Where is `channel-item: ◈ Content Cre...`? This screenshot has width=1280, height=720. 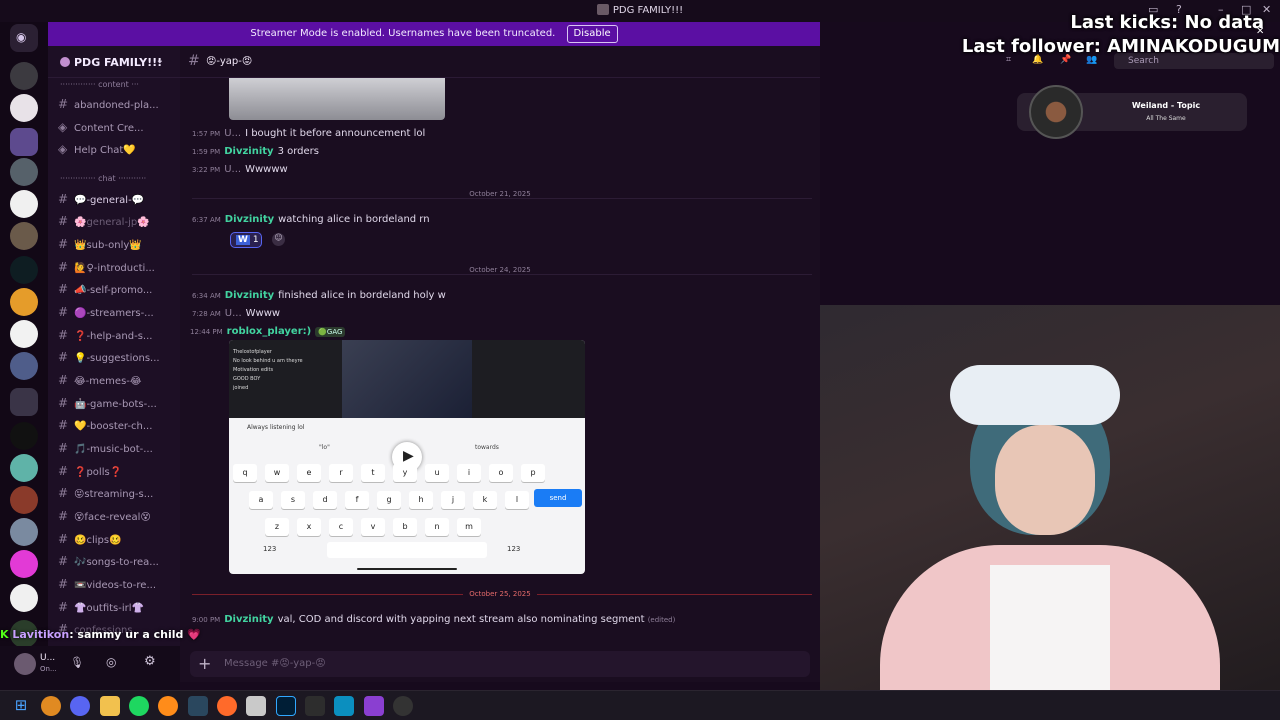 channel-item: ◈ Content Cre... is located at coordinates (117, 127).